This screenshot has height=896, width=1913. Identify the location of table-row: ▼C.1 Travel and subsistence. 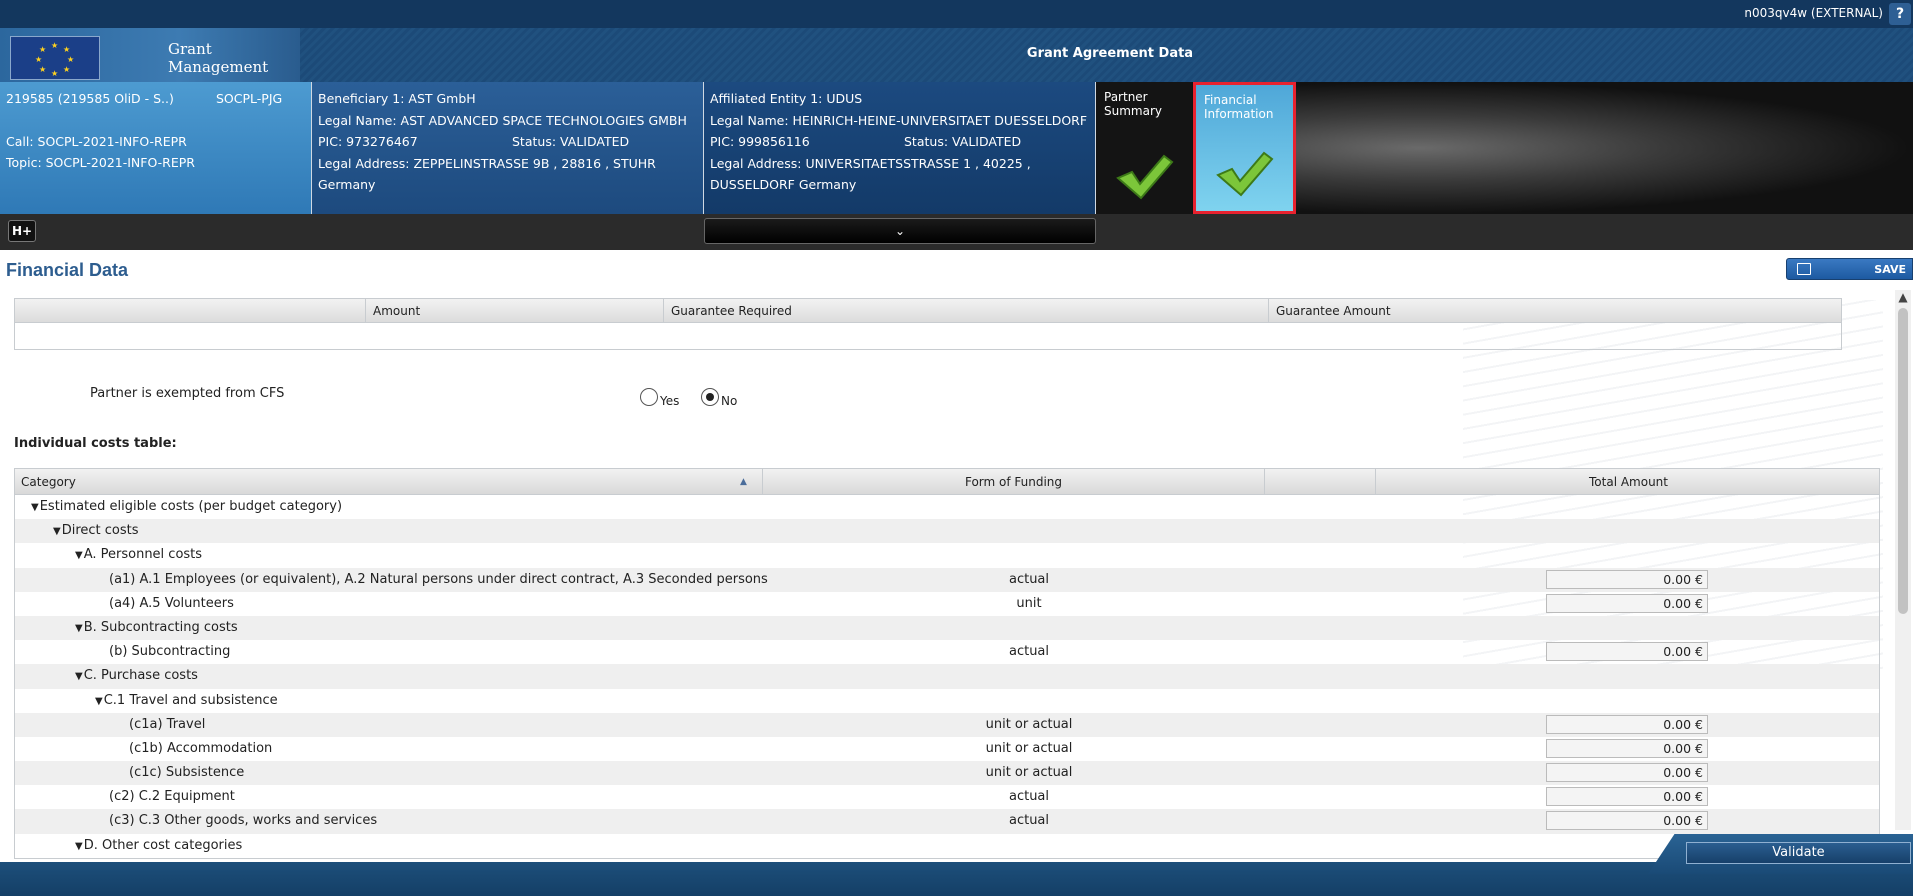
(947, 701).